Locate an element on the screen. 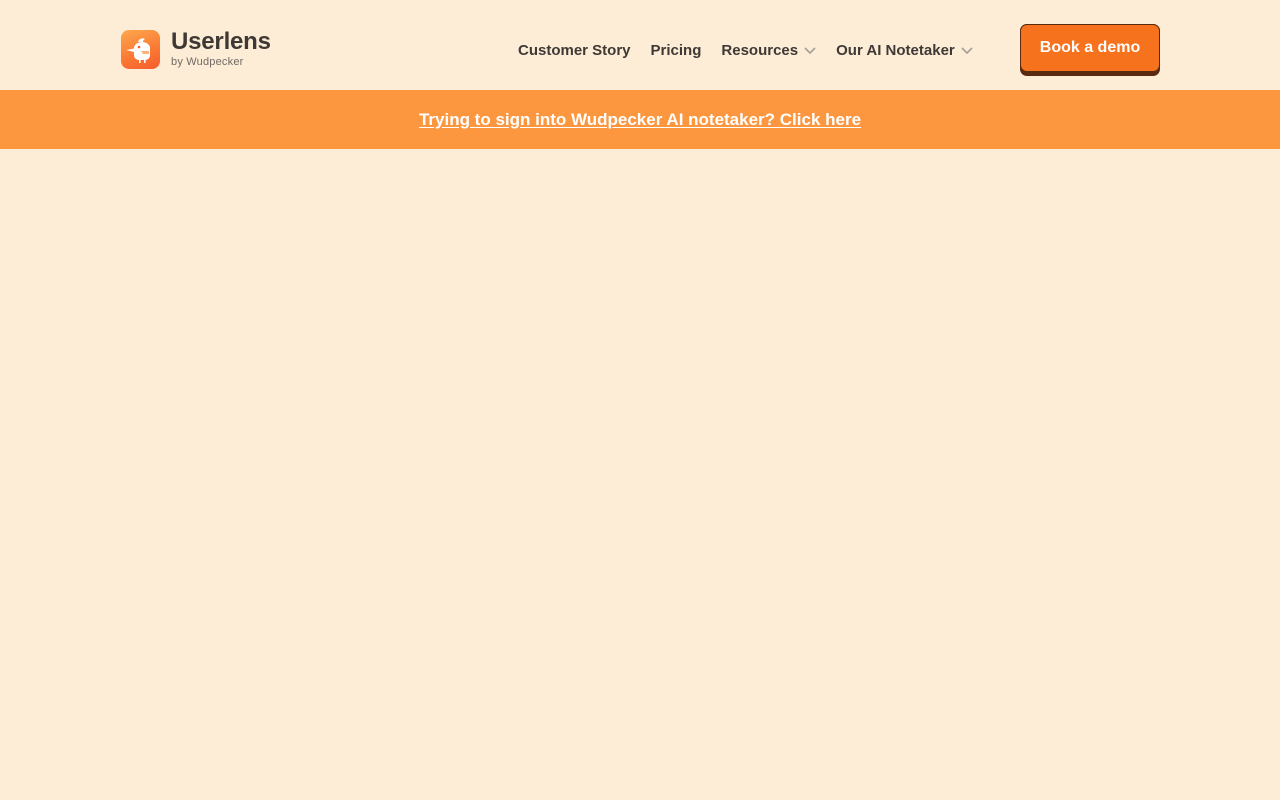 This screenshot has width=1280, height=800. nav-item-label: Customer Story is located at coordinates (574, 50).